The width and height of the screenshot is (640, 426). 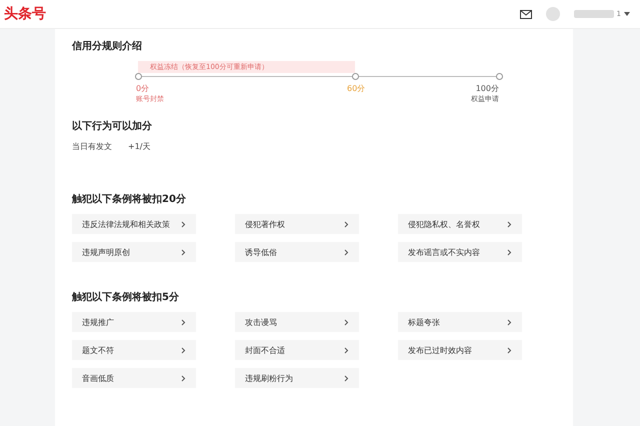 I want to click on score-label: 0分, so click(x=143, y=88).